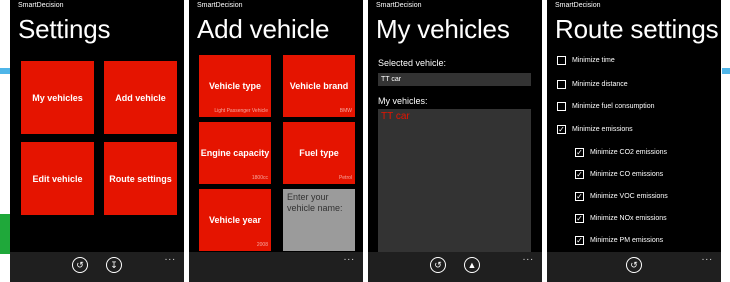  Describe the element at coordinates (472, 265) in the screenshot. I see `brush-icon: ▲` at that location.